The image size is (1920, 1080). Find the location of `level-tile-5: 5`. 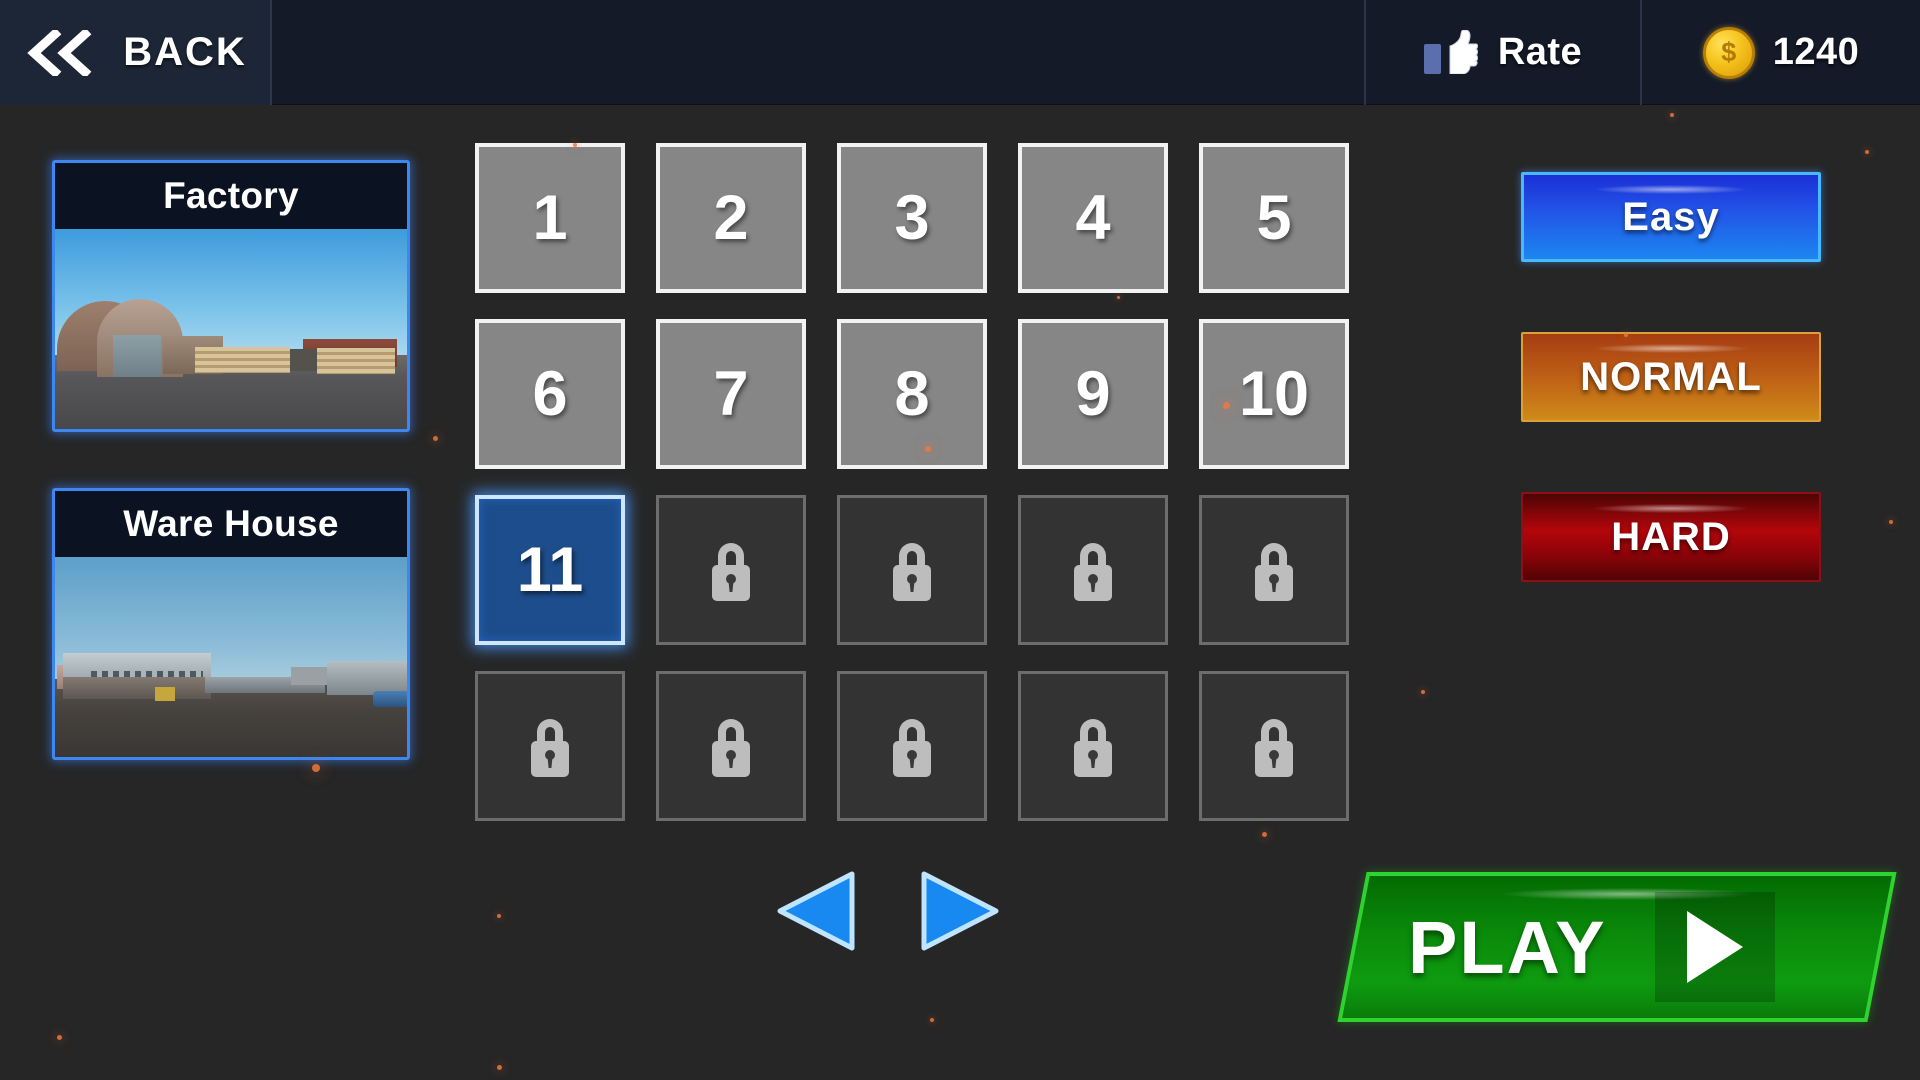

level-tile-5: 5 is located at coordinates (1274, 218).